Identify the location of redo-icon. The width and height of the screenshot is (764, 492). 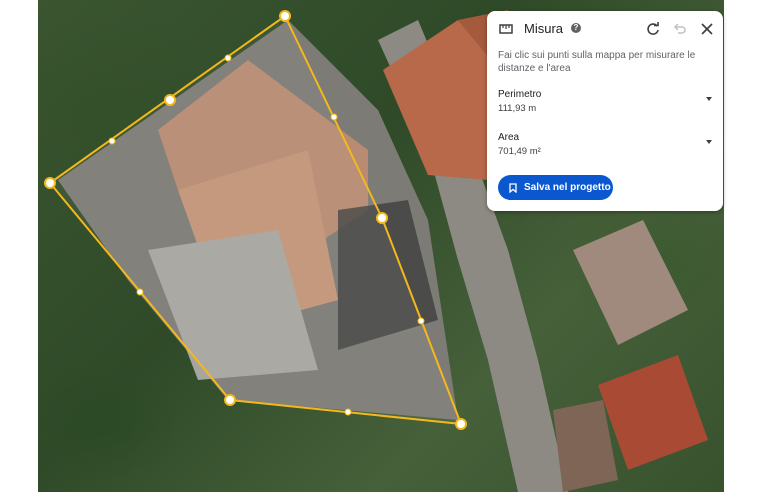
(653, 28).